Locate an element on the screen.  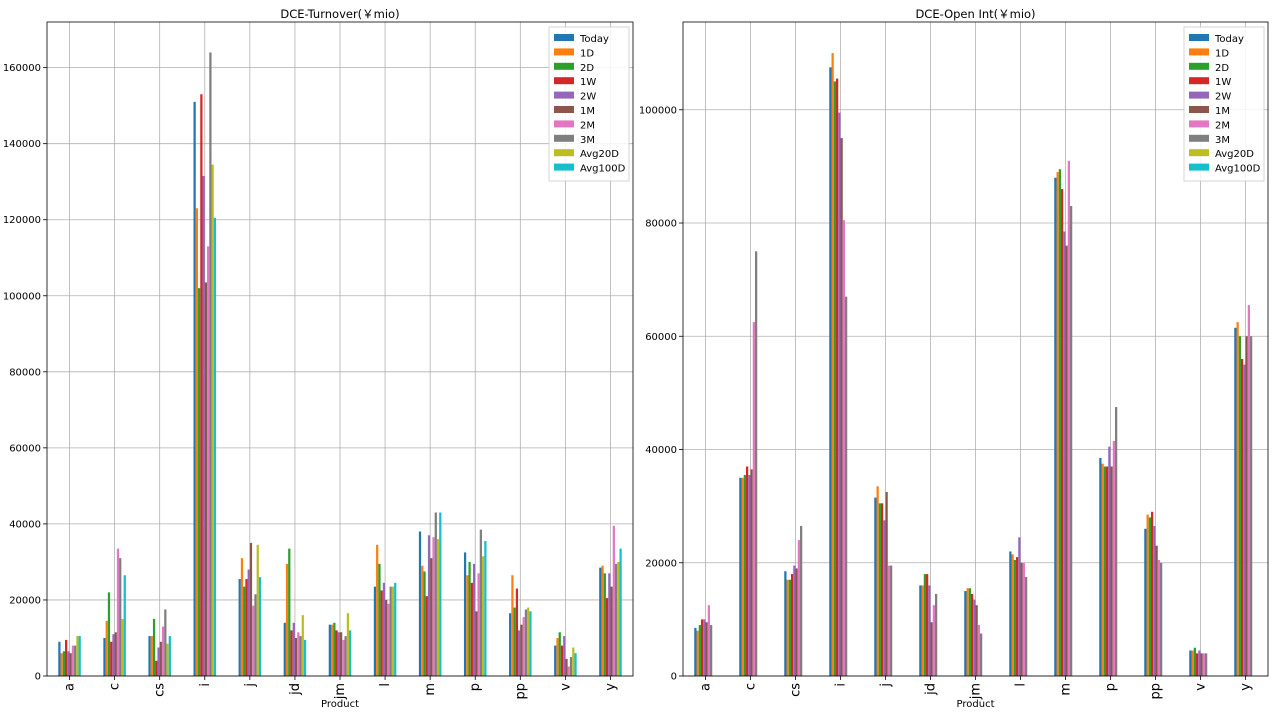
bar-1M-a is located at coordinates (70, 664).